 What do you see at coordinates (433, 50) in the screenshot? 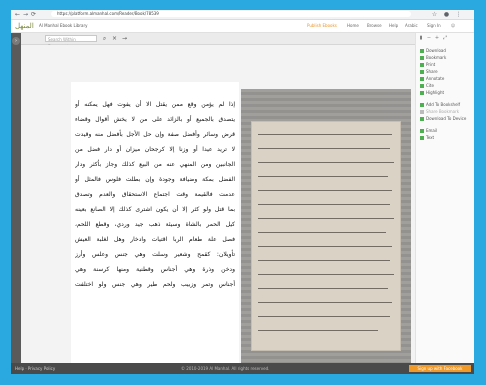
I see `download-item: Download` at bounding box center [433, 50].